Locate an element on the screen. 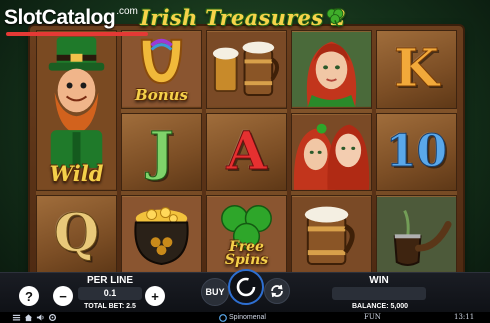  symbol-letter-j: J is located at coordinates (161, 152).